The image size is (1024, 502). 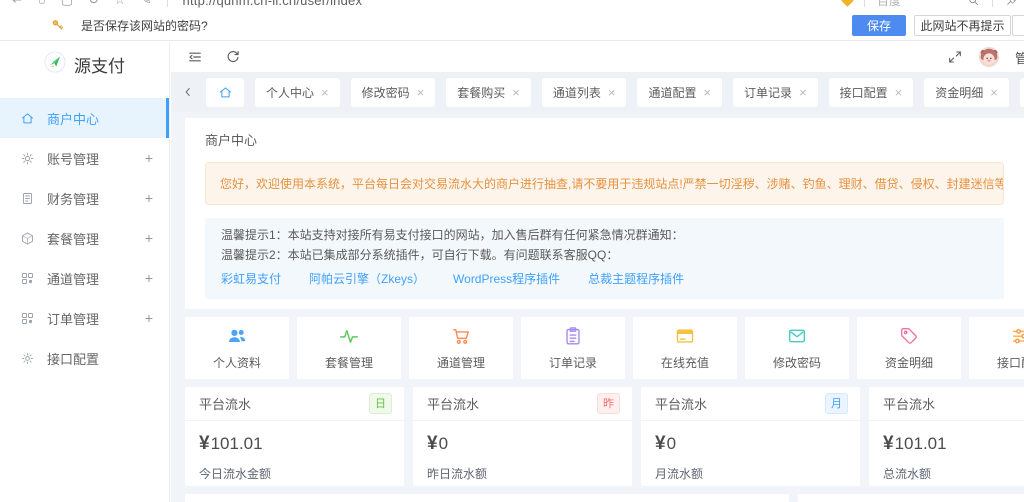 What do you see at coordinates (680, 92) in the screenshot?
I see `tab-item: 通道配置 ×` at bounding box center [680, 92].